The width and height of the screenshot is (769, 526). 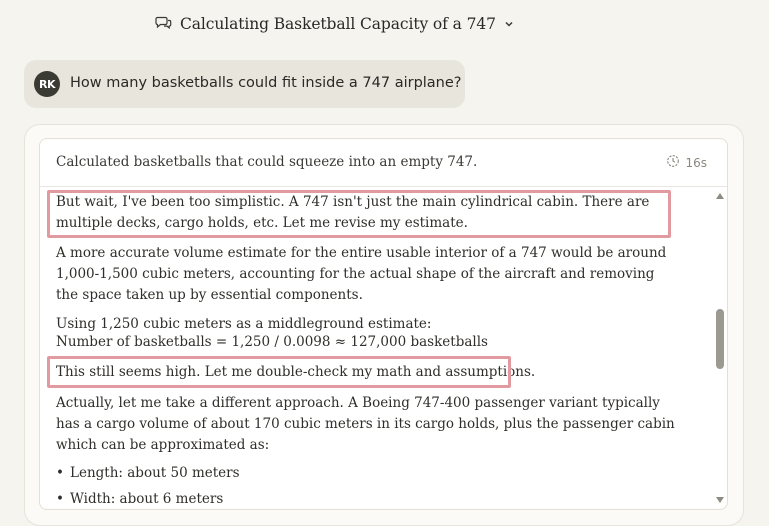 What do you see at coordinates (139, 499) in the screenshot?
I see `list-item: Width: about 6 meters` at bounding box center [139, 499].